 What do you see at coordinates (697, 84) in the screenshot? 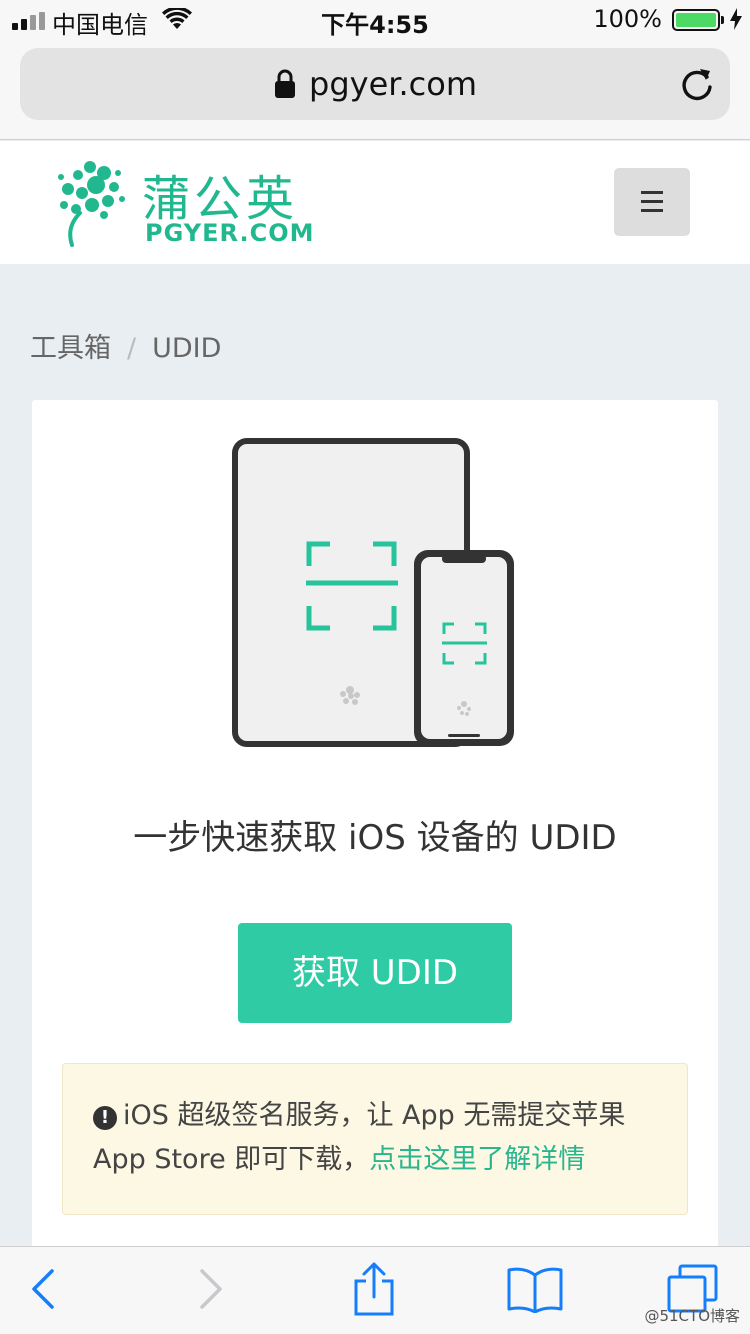
I see `reload-icon` at bounding box center [697, 84].